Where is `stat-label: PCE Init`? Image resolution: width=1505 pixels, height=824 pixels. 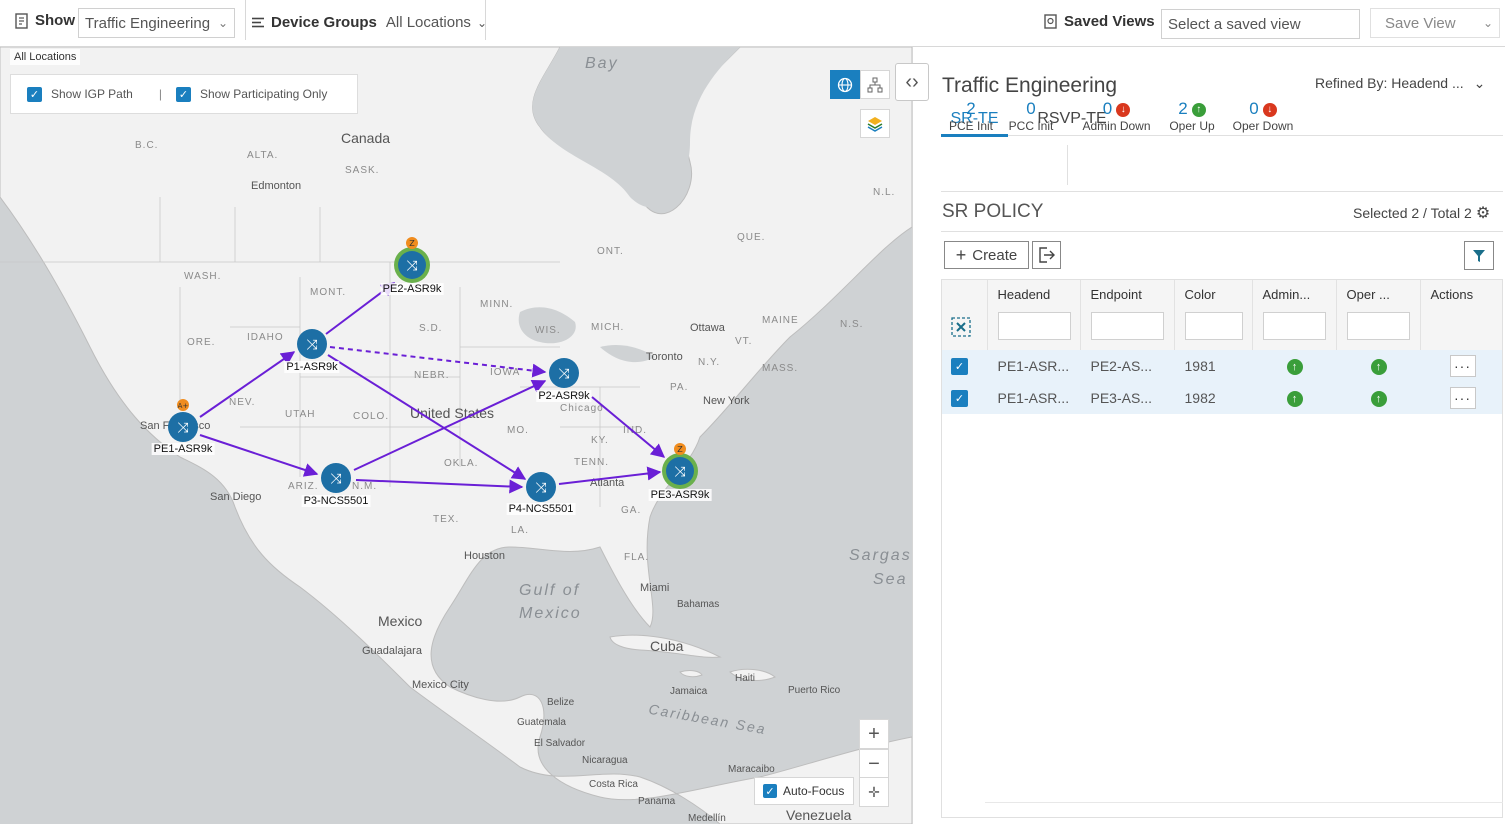
stat-label: PCE Init is located at coordinates (970, 126).